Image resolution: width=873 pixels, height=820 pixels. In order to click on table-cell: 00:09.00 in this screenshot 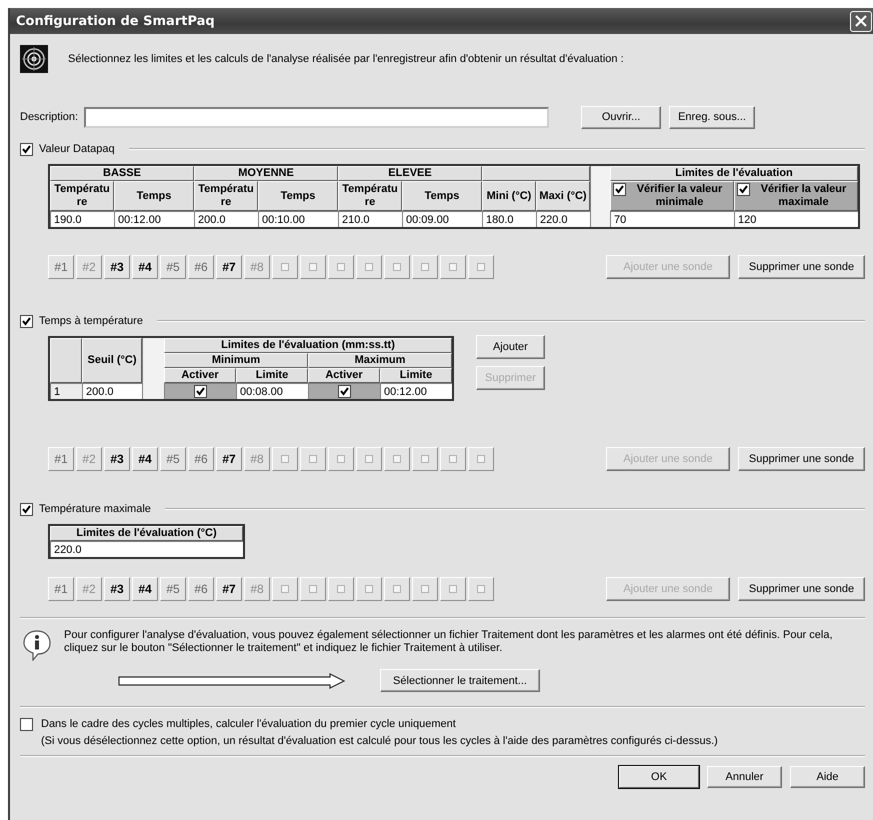, I will do `click(442, 219)`.